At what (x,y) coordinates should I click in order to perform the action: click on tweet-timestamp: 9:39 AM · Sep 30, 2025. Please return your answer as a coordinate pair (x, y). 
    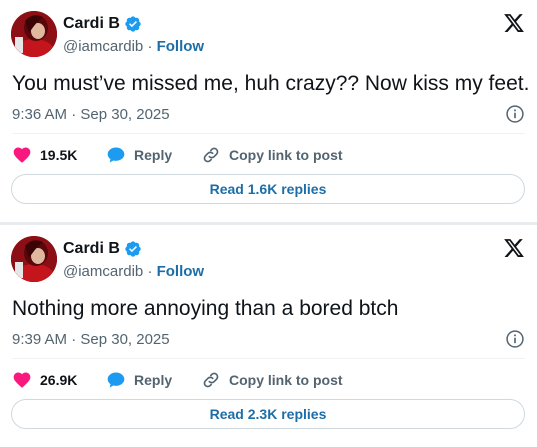
    Looking at the image, I should click on (91, 339).